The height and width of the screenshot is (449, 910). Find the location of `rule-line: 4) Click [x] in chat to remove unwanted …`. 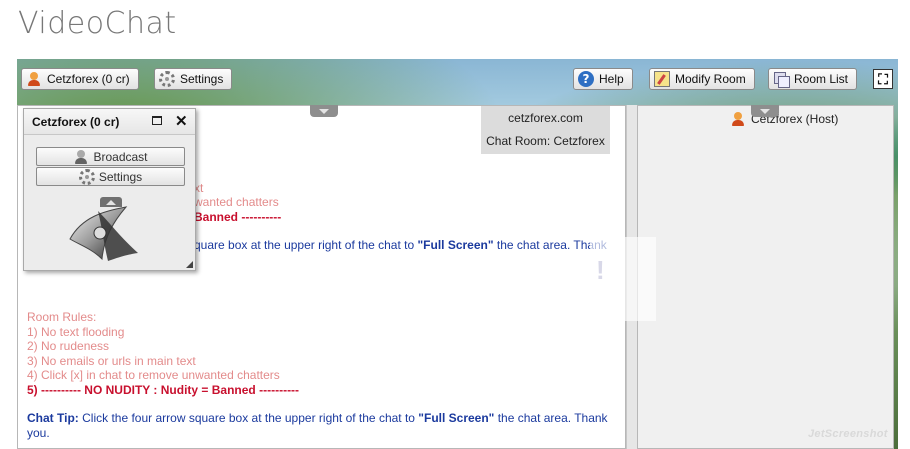

rule-line: 4) Click [x] in chat to remove unwanted … is located at coordinates (153, 375).